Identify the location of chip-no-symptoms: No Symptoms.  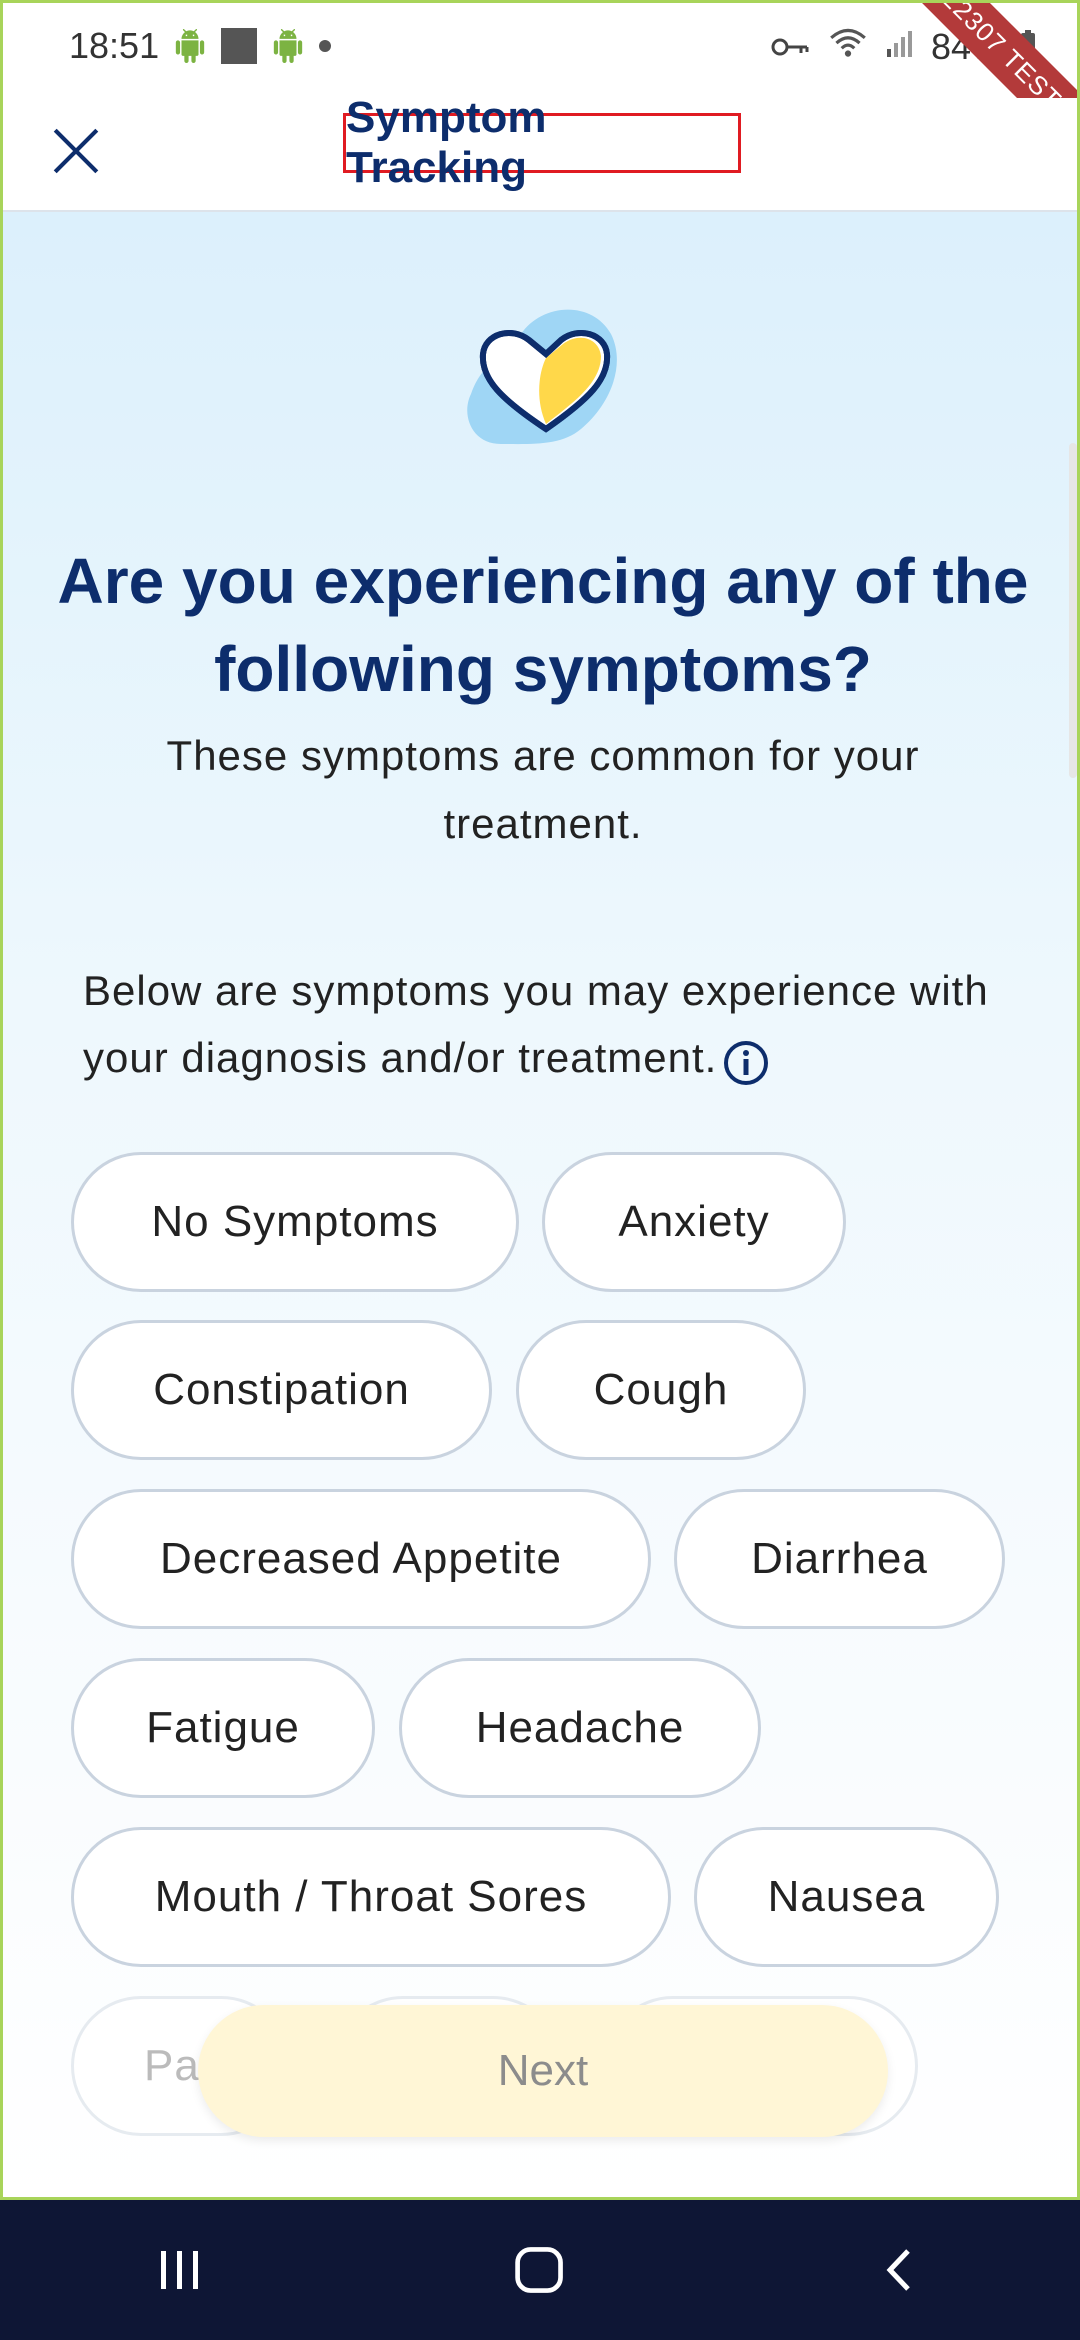
(295, 1222).